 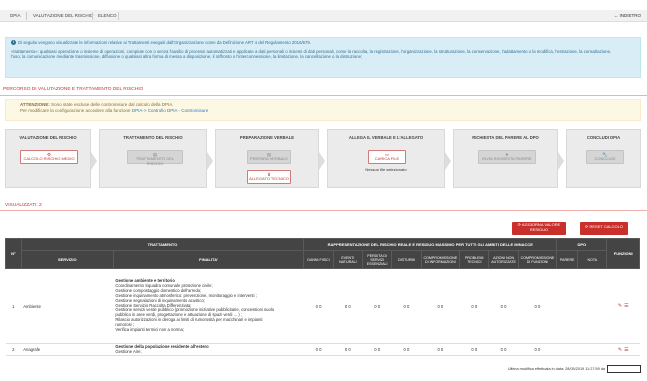 What do you see at coordinates (503, 259) in the screenshot?
I see `col-azioni-non-autorizzate: AZIONI NON AUTORIZZATE` at bounding box center [503, 259].